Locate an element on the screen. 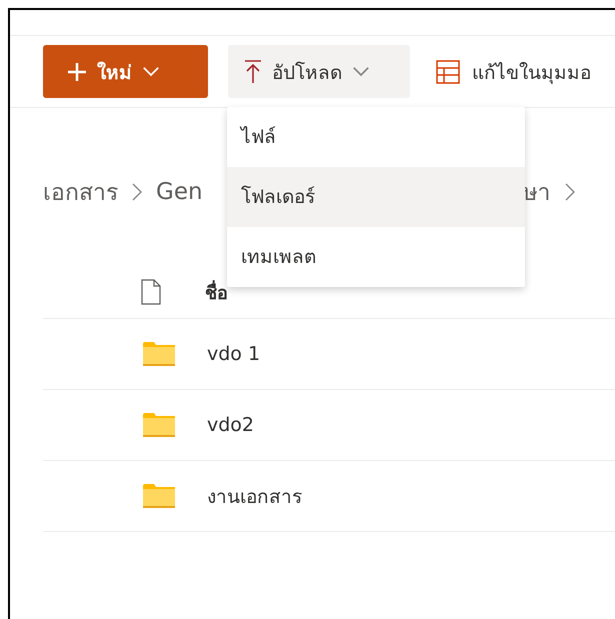 Image resolution: width=615 pixels, height=619 pixels. plus-icon is located at coordinates (77, 72).